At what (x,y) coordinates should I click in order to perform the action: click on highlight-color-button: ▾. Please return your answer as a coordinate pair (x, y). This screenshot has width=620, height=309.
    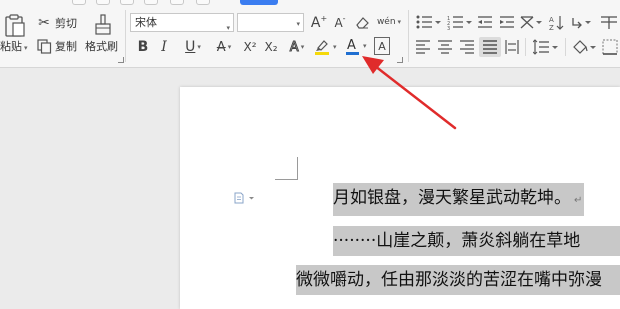
    Looking at the image, I should click on (328, 48).